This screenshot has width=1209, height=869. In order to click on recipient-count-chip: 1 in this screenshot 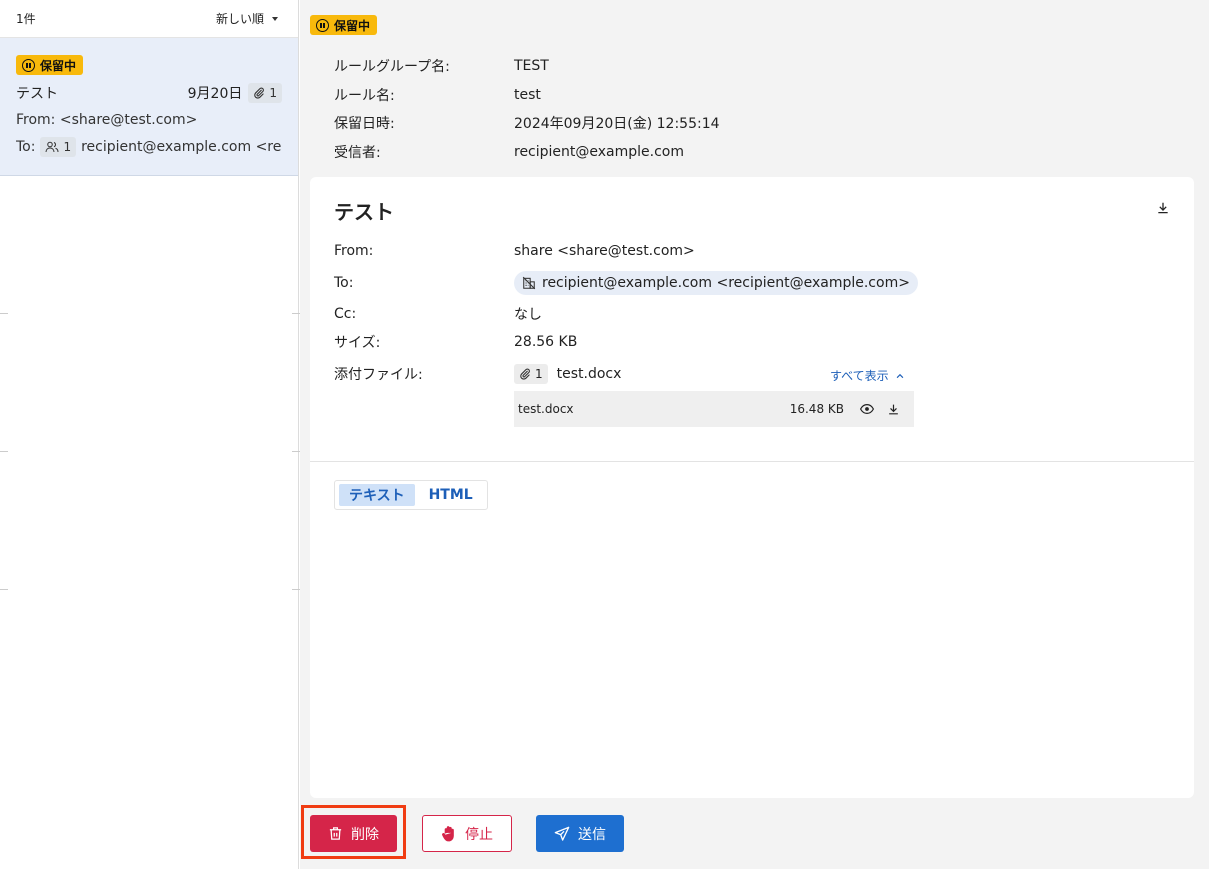, I will do `click(58, 147)`.